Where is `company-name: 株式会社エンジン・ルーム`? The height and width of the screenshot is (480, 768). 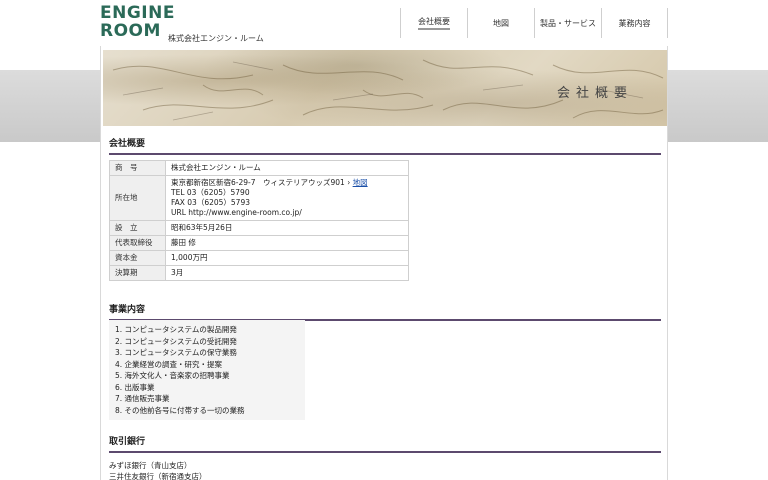 company-name: 株式会社エンジン・ルーム is located at coordinates (216, 38).